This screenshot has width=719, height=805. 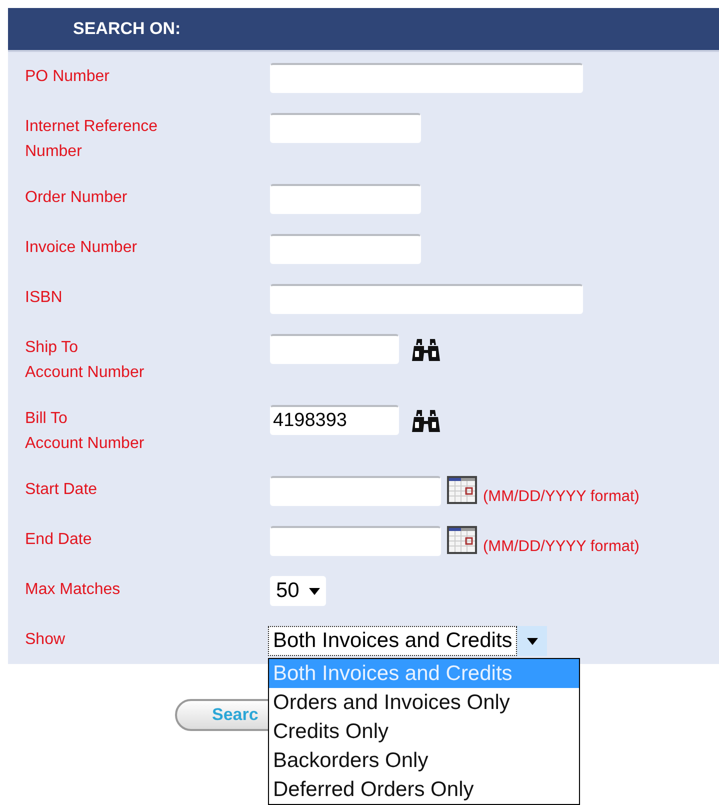 What do you see at coordinates (76, 198) in the screenshot?
I see `field-label: Order Number` at bounding box center [76, 198].